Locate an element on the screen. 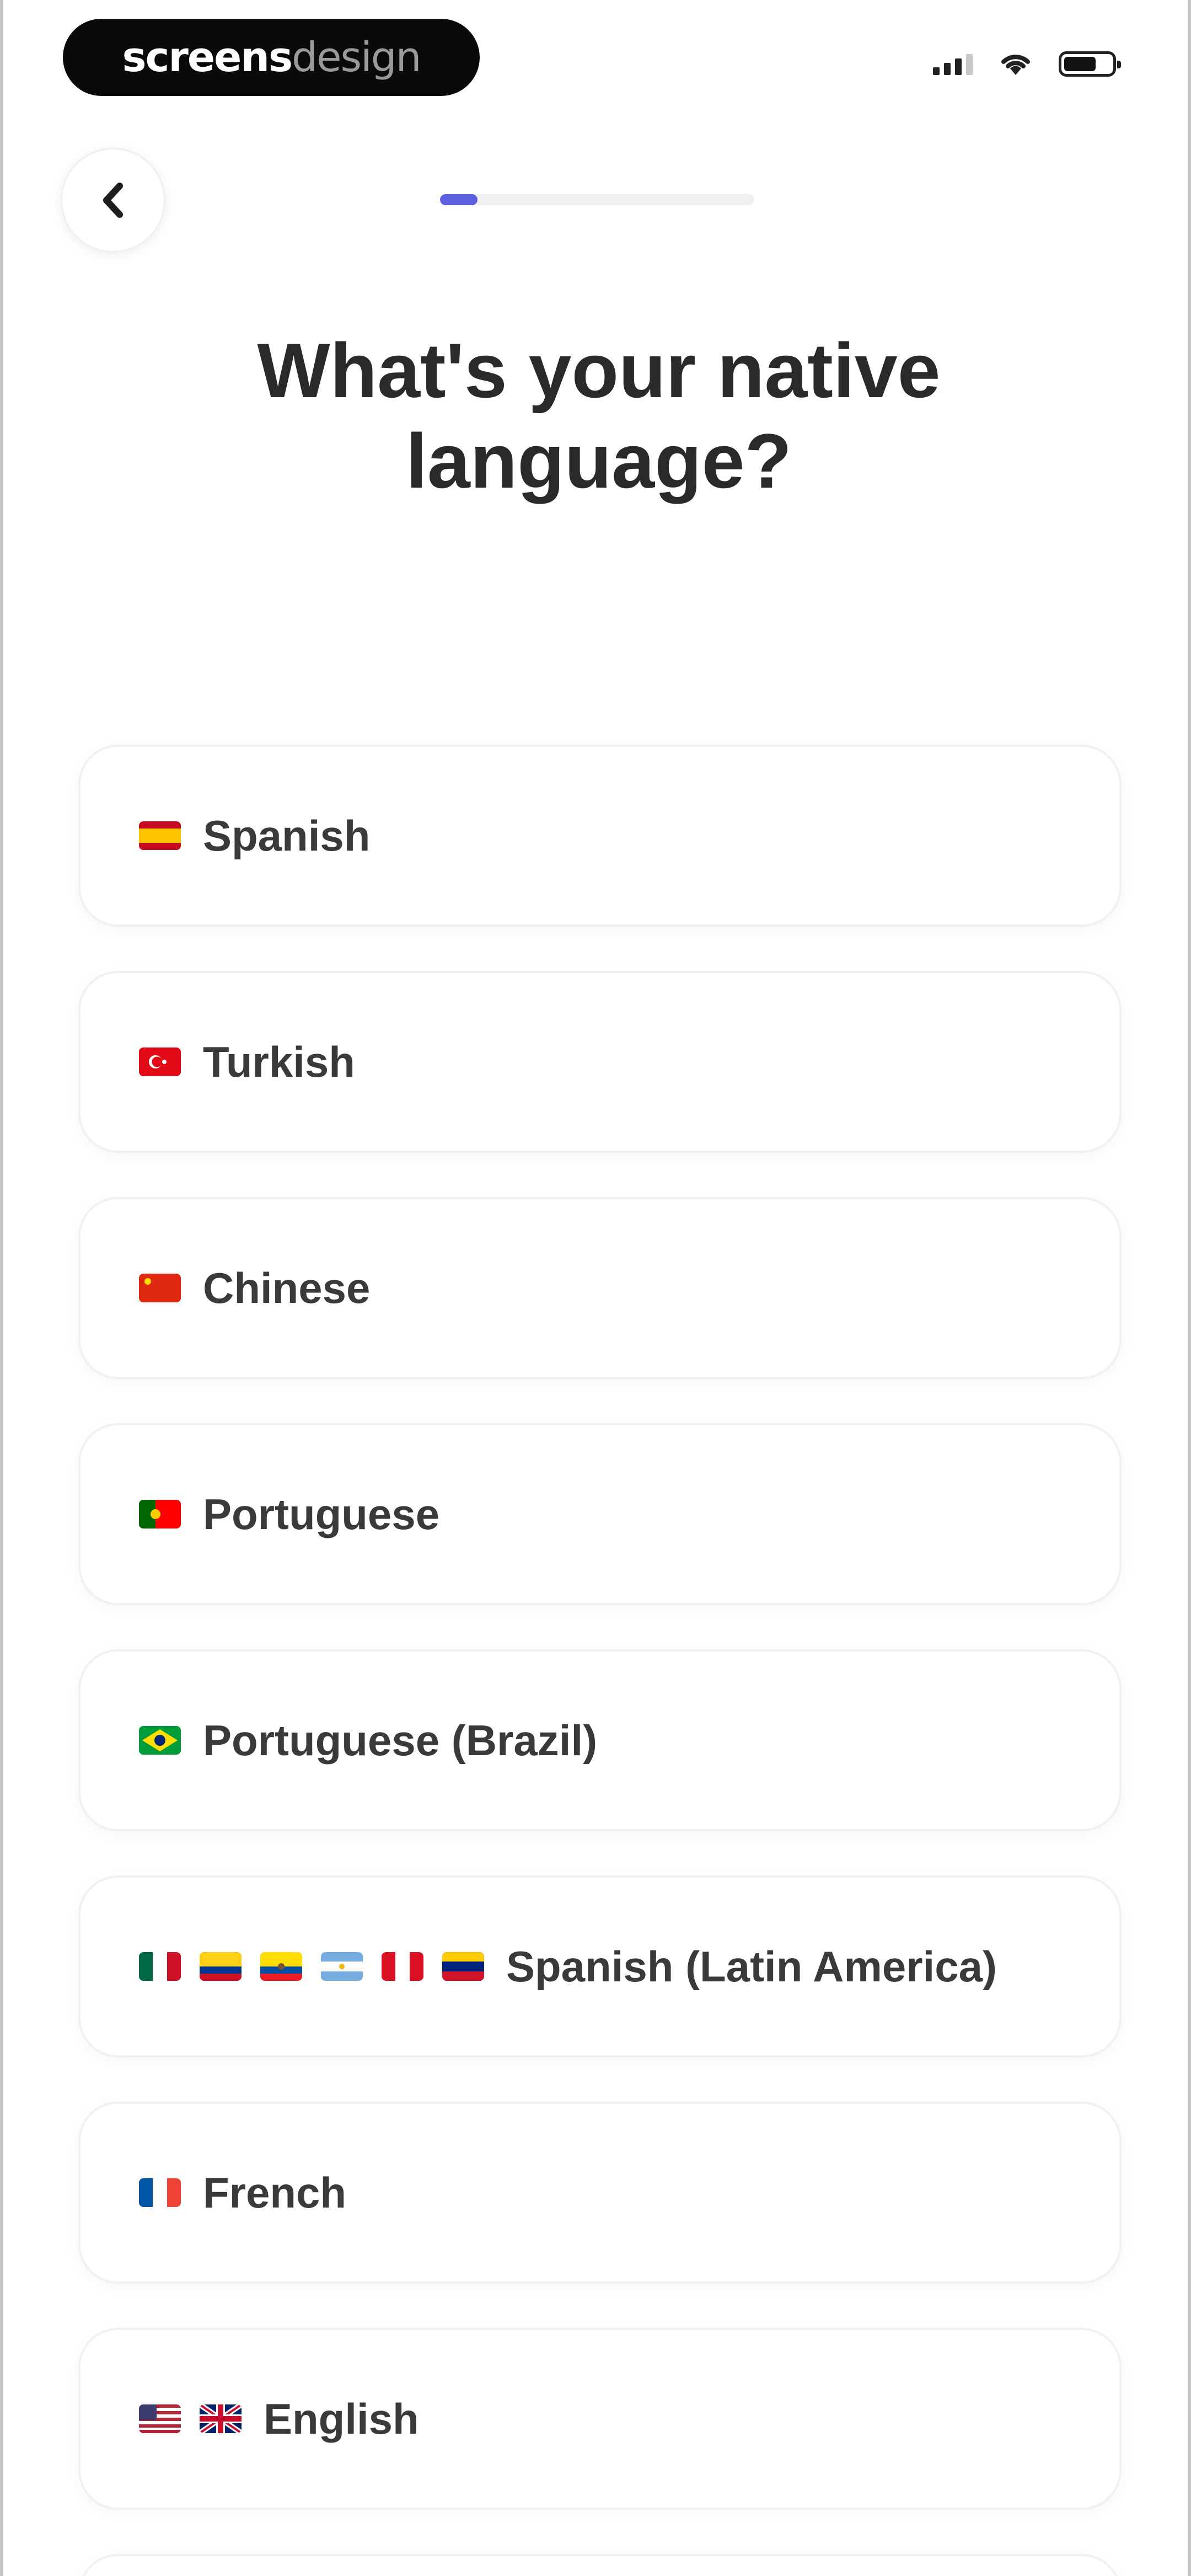 Image resolution: width=1191 pixels, height=2576 pixels. wifi-icon is located at coordinates (1015, 65).